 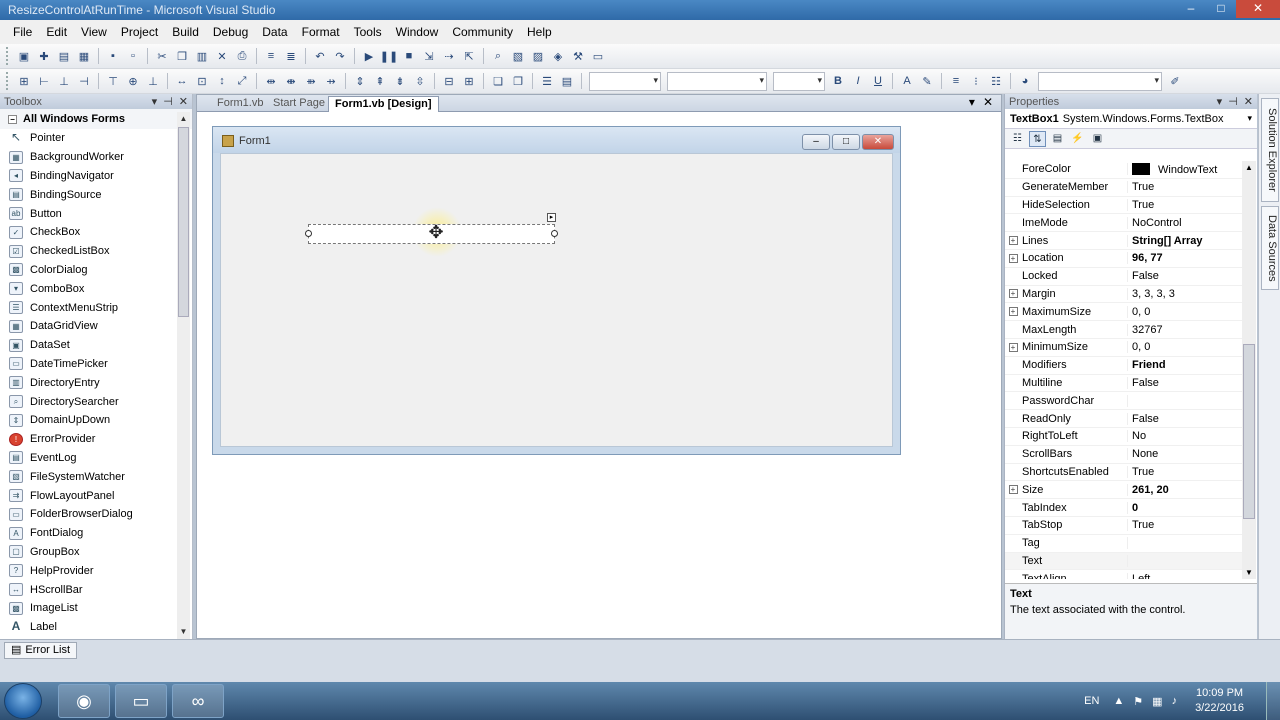 What do you see at coordinates (1100, 81) in the screenshot?
I see `style-combo` at bounding box center [1100, 81].